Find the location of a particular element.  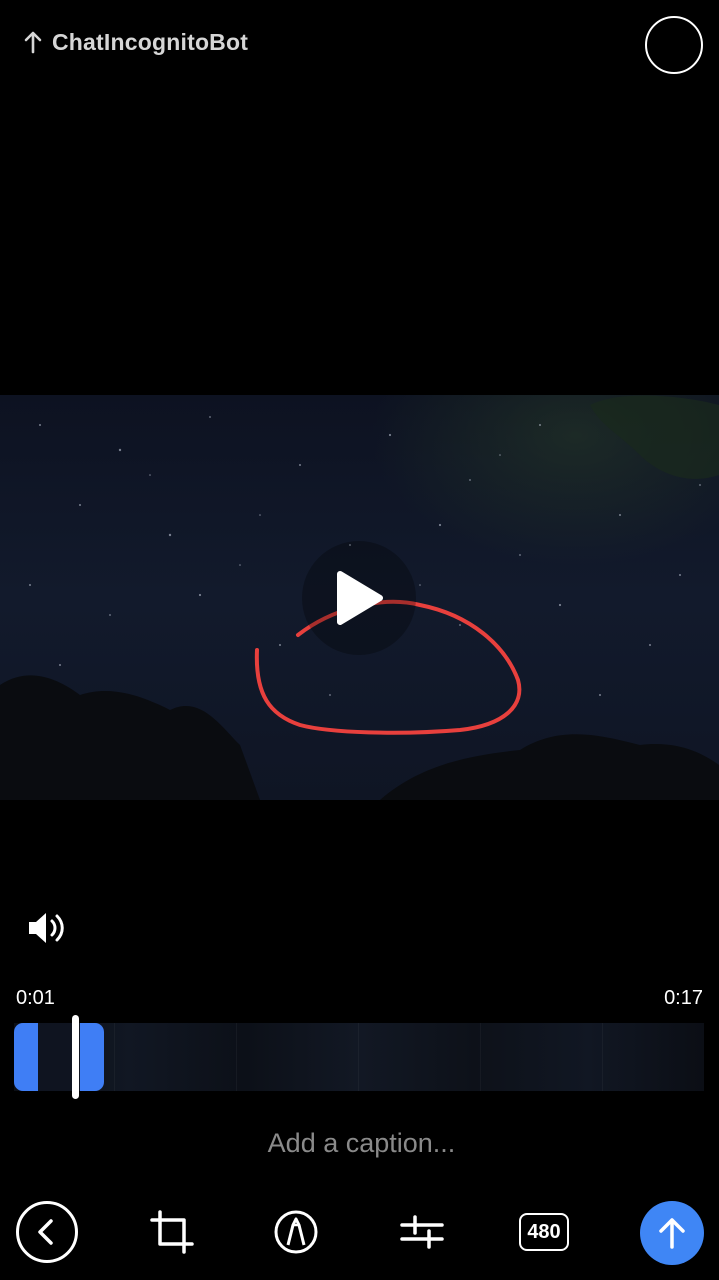

crop-icon is located at coordinates (172, 1232).